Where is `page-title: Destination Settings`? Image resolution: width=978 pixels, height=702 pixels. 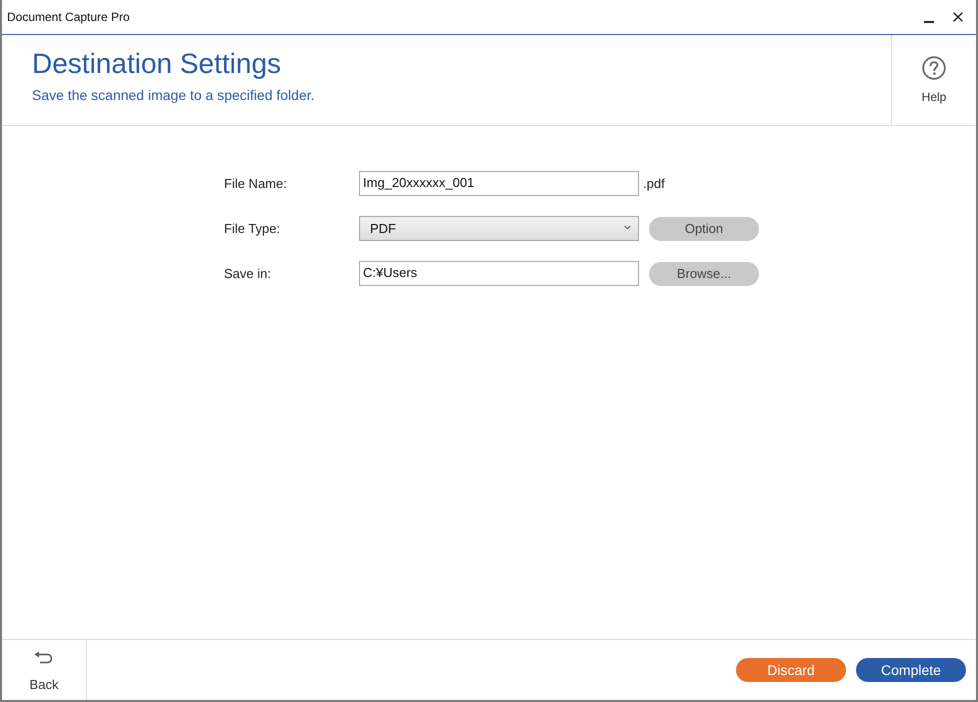 page-title: Destination Settings is located at coordinates (157, 64).